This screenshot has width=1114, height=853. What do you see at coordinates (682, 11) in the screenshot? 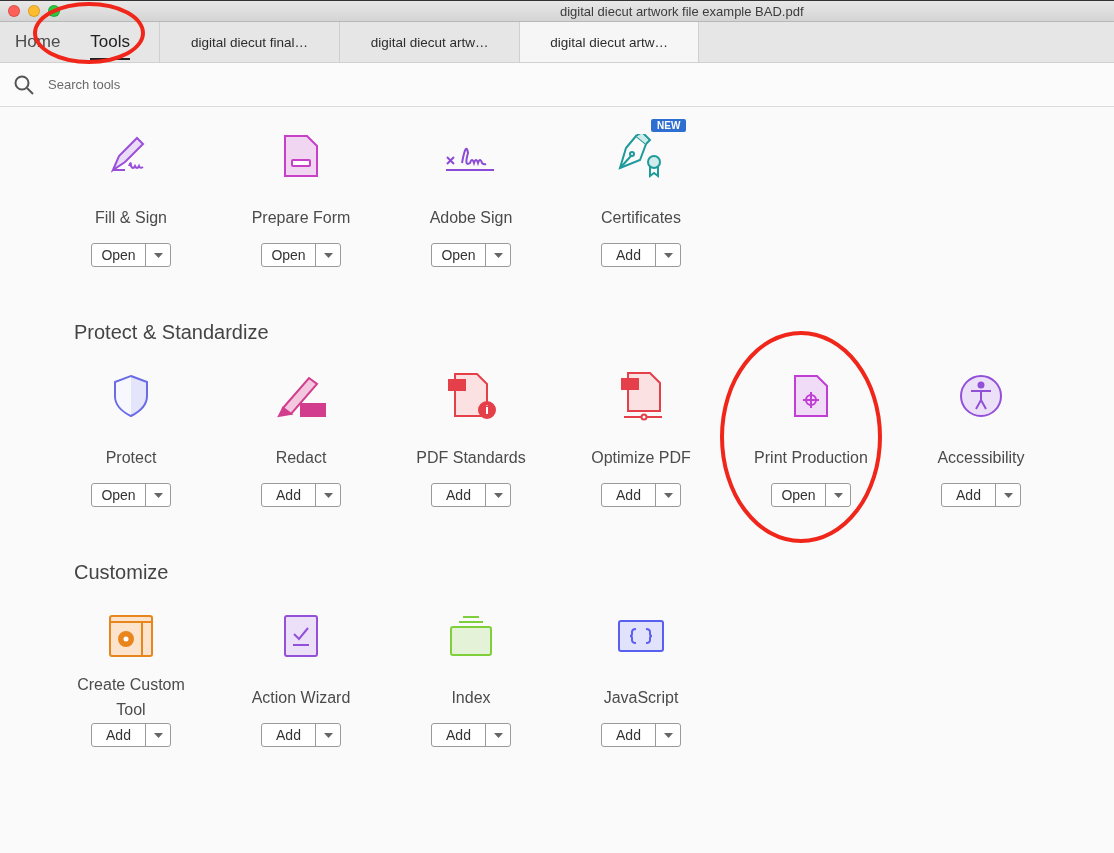
I see `window-title: digital diecut artwork file example BAD.pdf` at bounding box center [682, 11].